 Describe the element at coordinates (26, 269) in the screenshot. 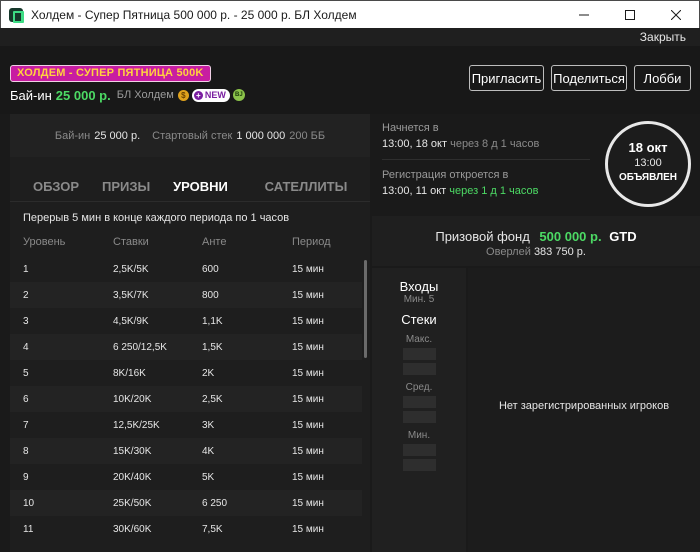

I see `level-number: 1` at that location.